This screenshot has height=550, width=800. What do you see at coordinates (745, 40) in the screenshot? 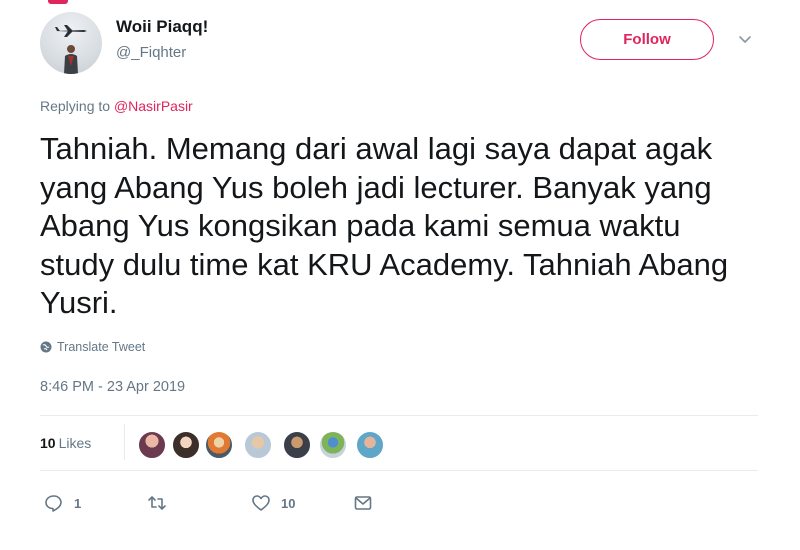
I see `caret-down-icon` at bounding box center [745, 40].